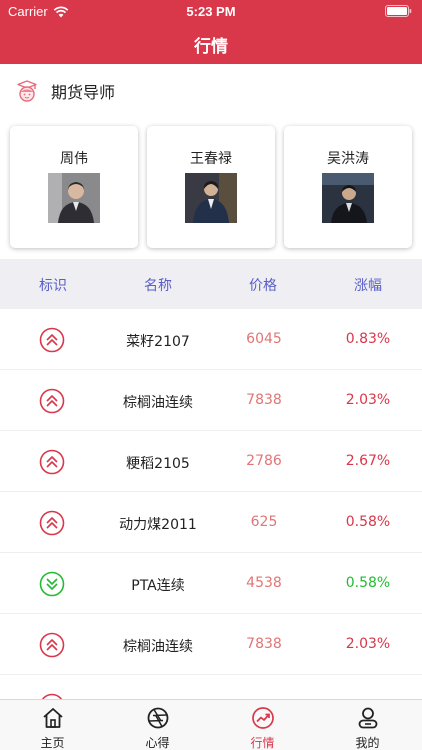  What do you see at coordinates (74, 159) in the screenshot?
I see `teacher-name: 周伟` at bounding box center [74, 159].